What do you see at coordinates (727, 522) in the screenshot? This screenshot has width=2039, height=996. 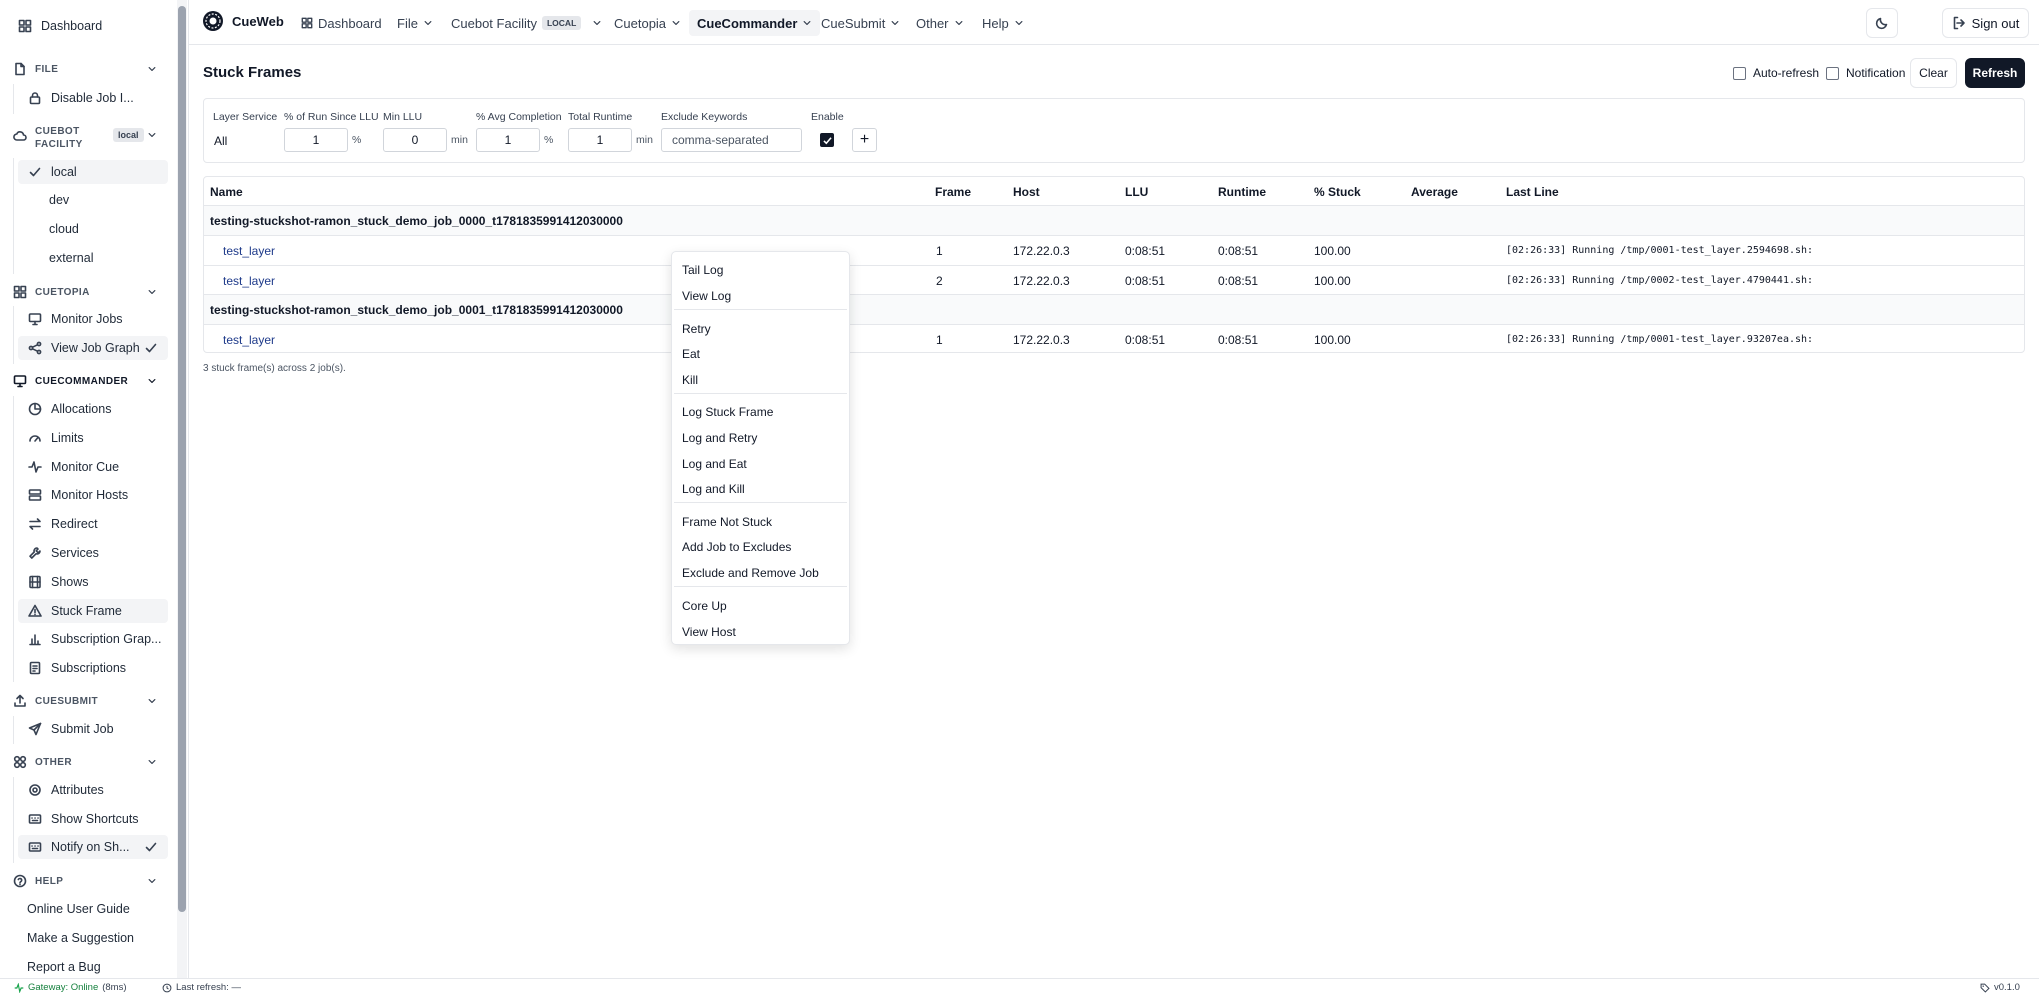 I see `menu-item-frame-not-stuck: Frame Not Stuck` at bounding box center [727, 522].